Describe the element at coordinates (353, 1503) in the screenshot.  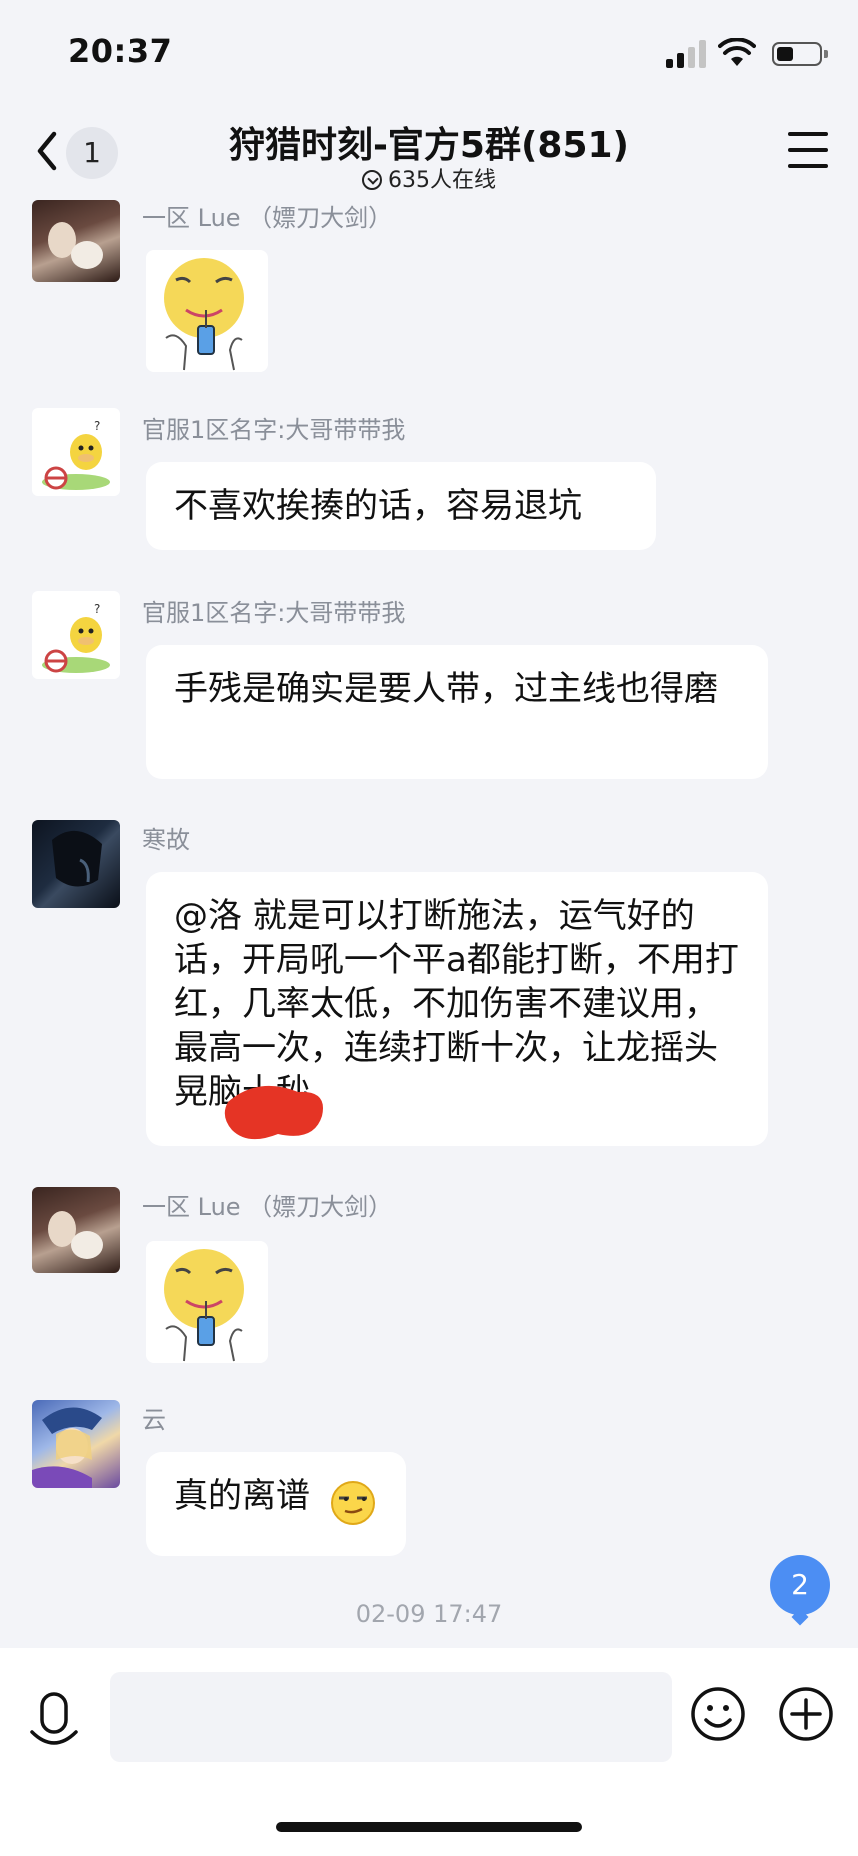
I see `smirk-emoji-icon` at that location.